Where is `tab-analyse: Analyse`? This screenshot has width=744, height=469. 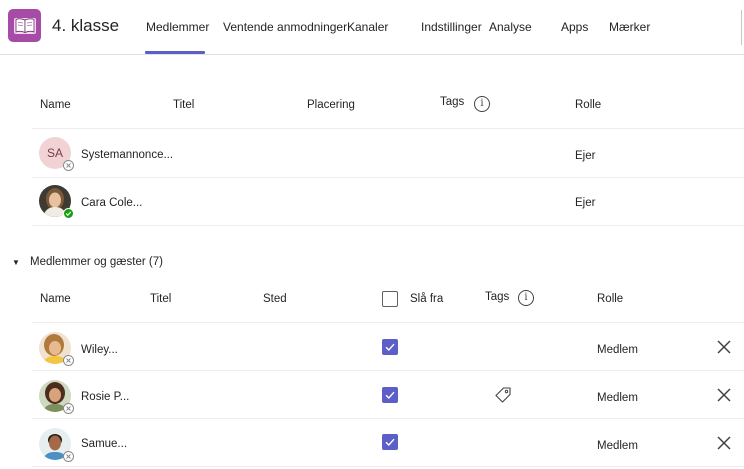
tab-analyse: Analyse is located at coordinates (510, 27).